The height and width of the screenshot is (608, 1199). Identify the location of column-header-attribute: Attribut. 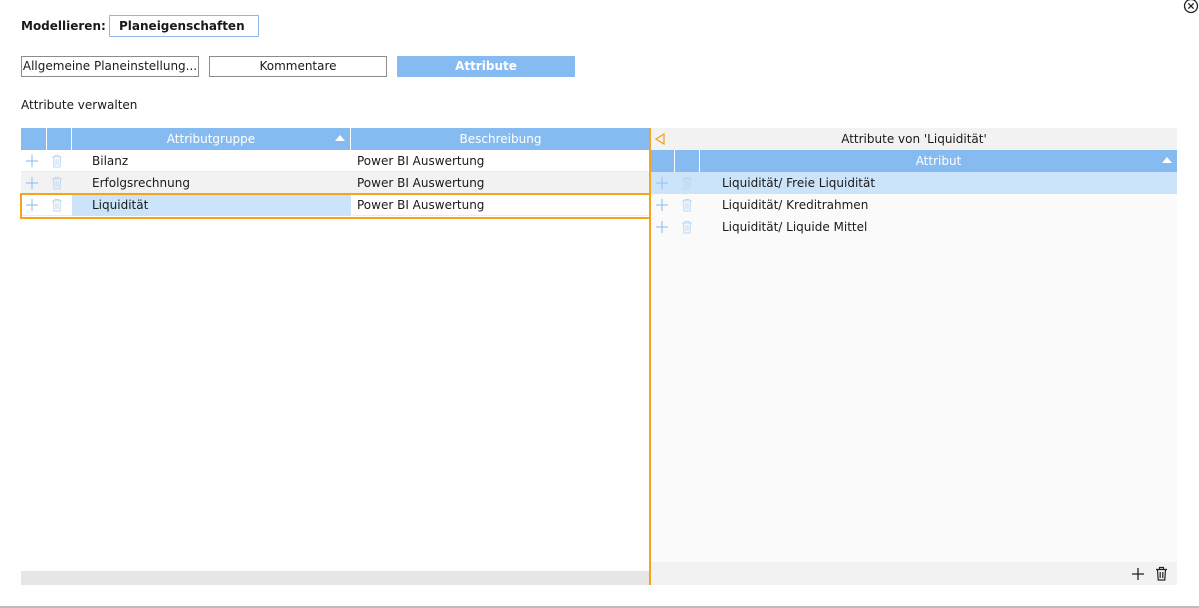
(938, 161).